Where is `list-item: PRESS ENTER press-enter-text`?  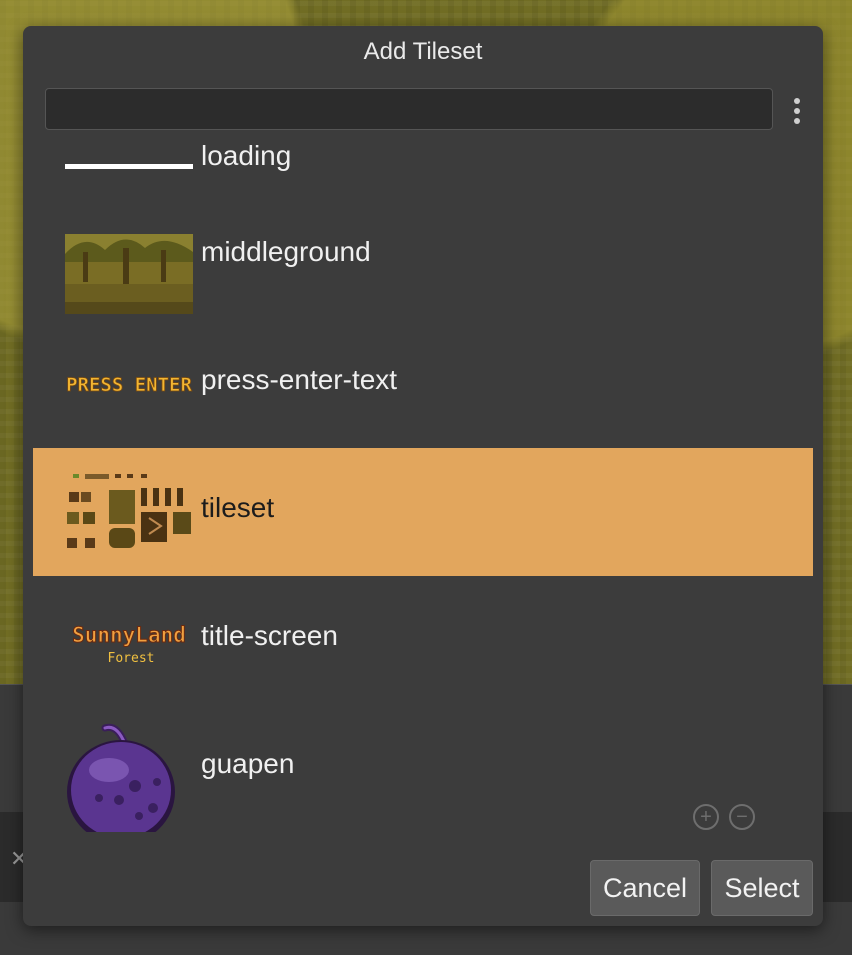
list-item: PRESS ENTER press-enter-text is located at coordinates (423, 384).